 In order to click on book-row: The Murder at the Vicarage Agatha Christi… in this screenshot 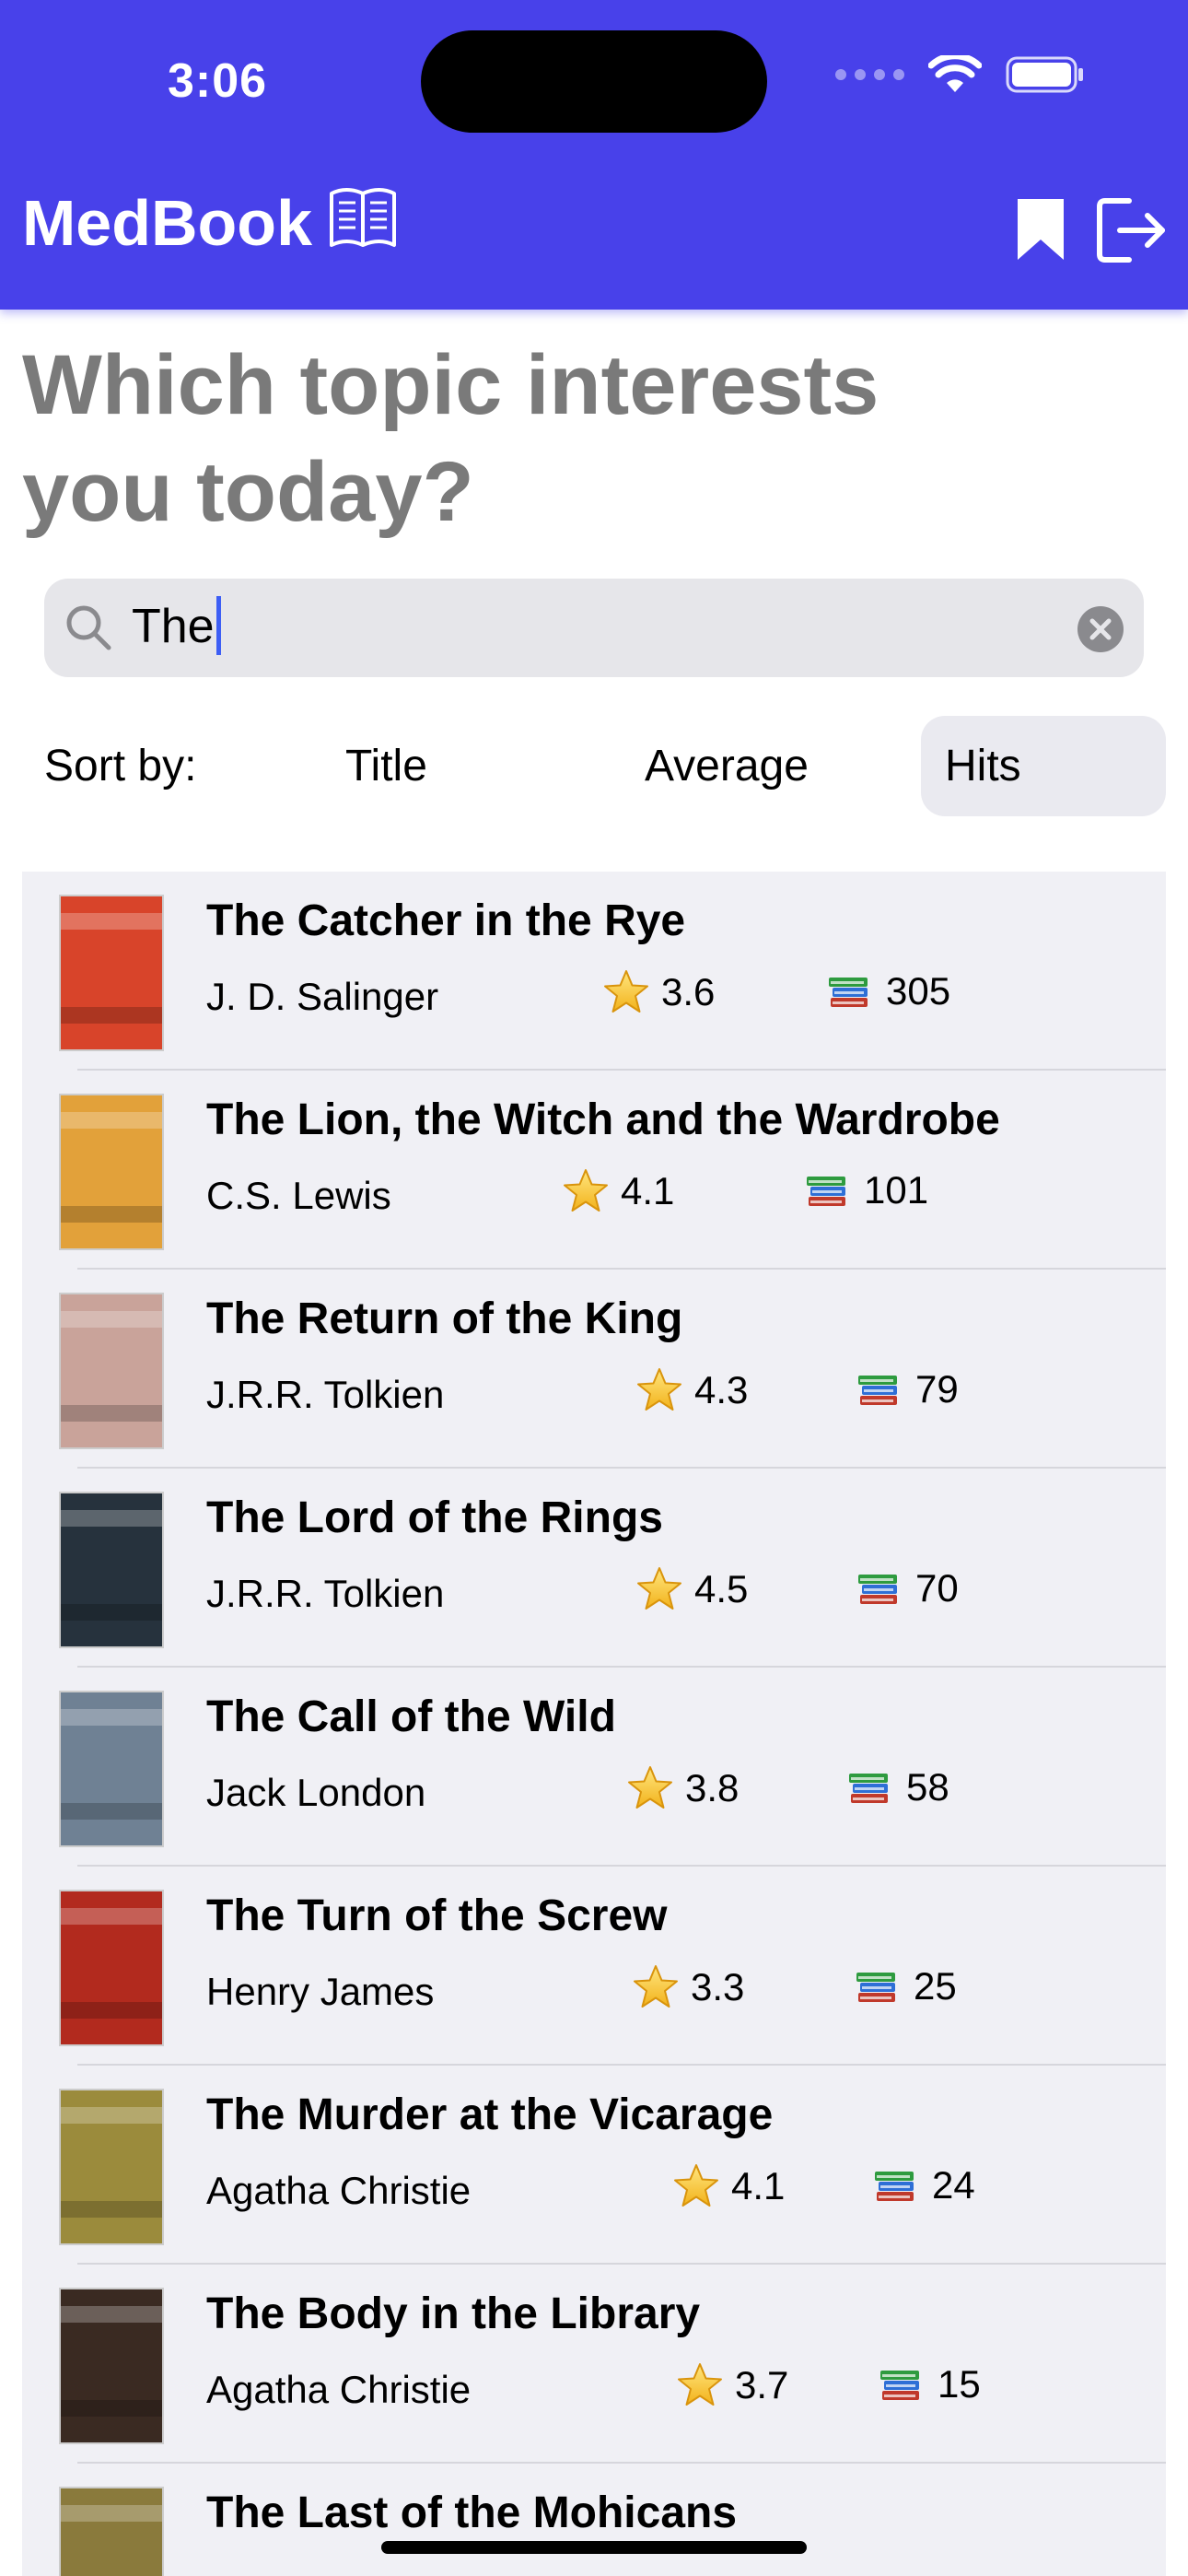, I will do `click(594, 2165)`.